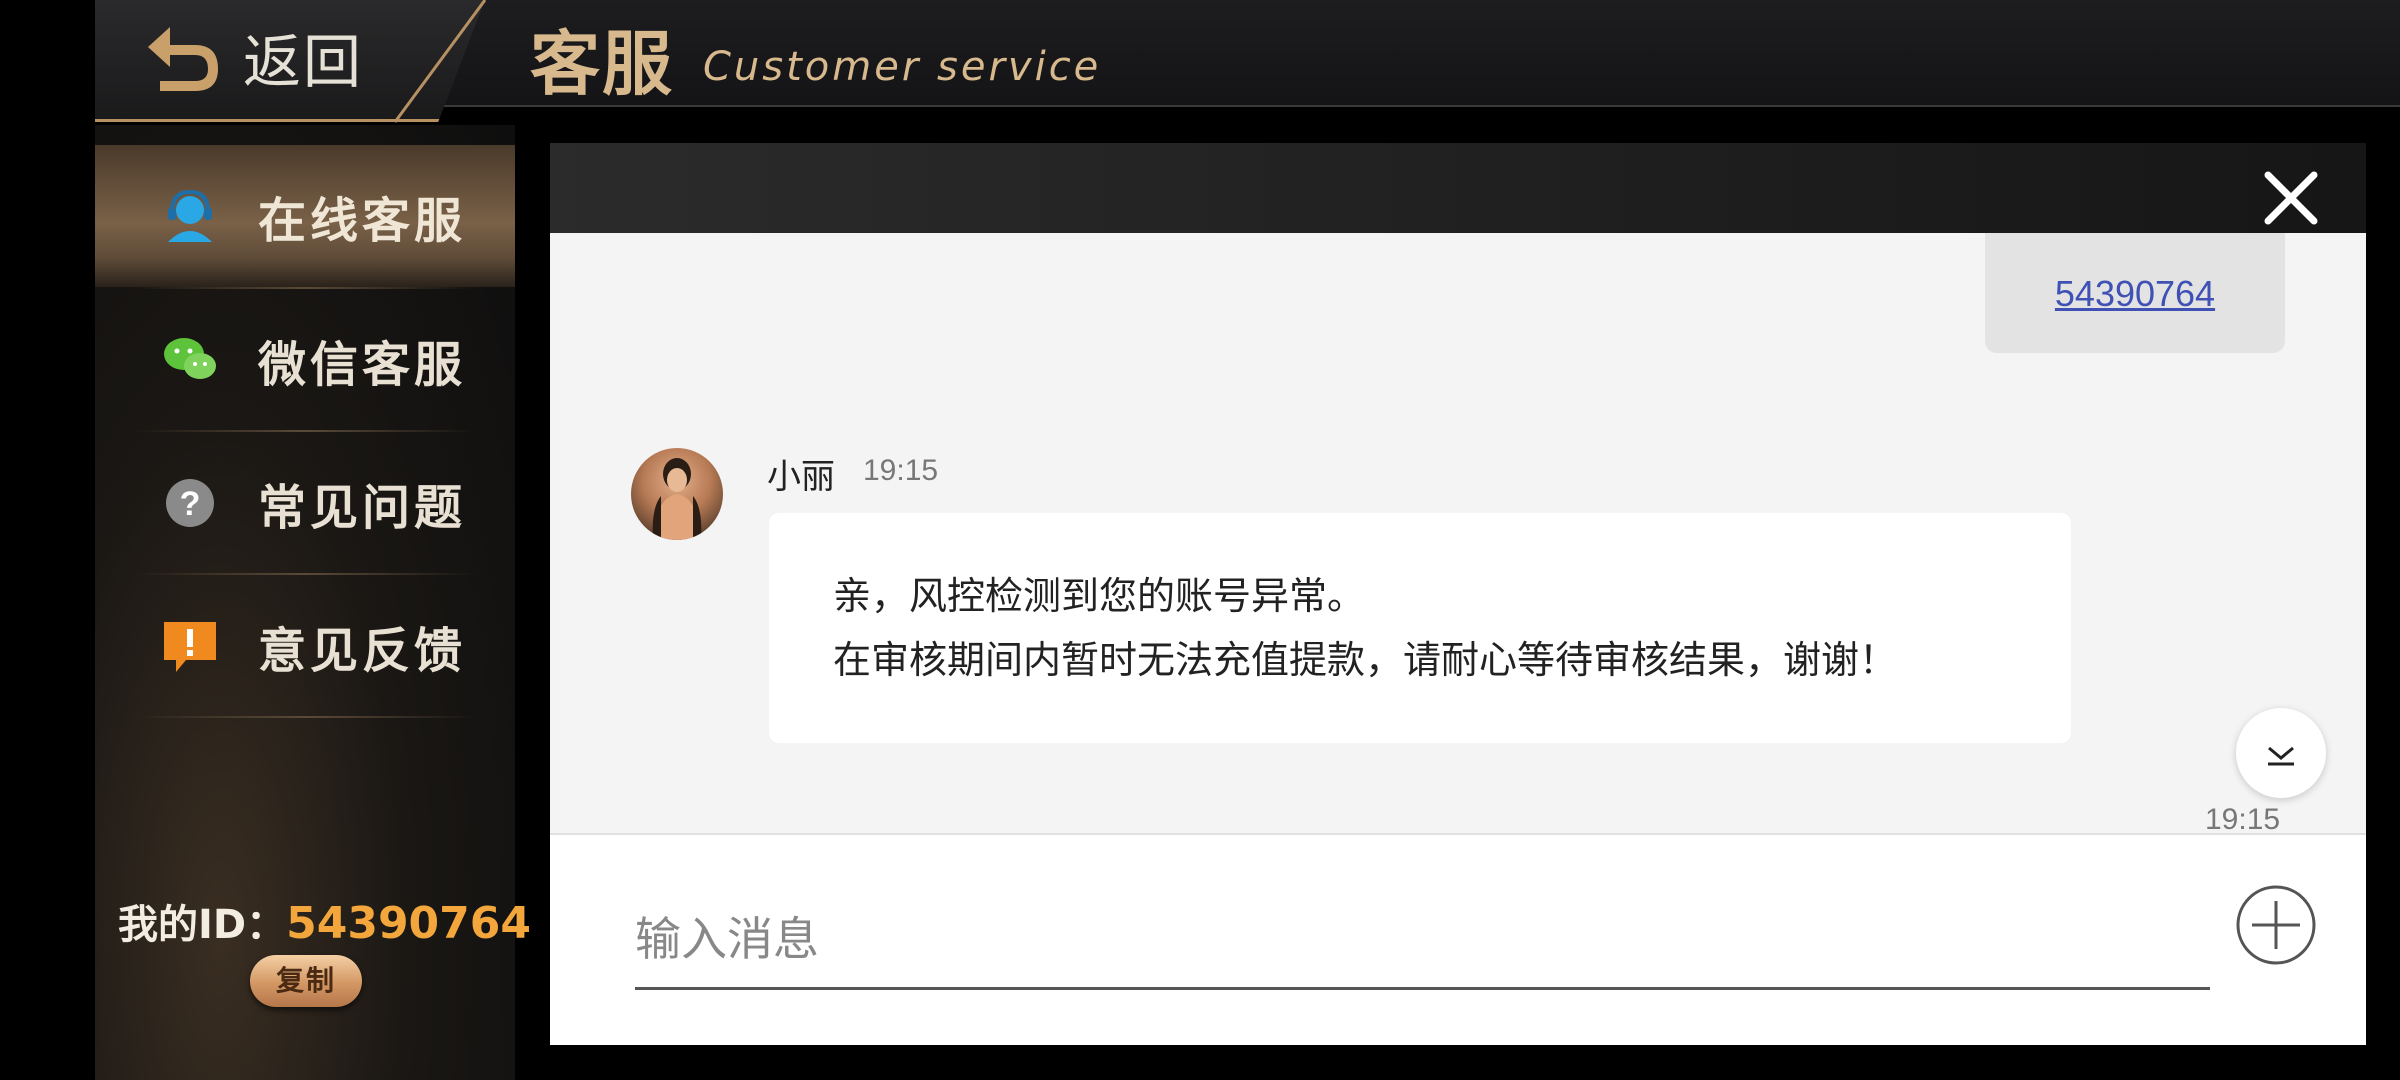  I want to click on back-label: 返回, so click(303, 62).